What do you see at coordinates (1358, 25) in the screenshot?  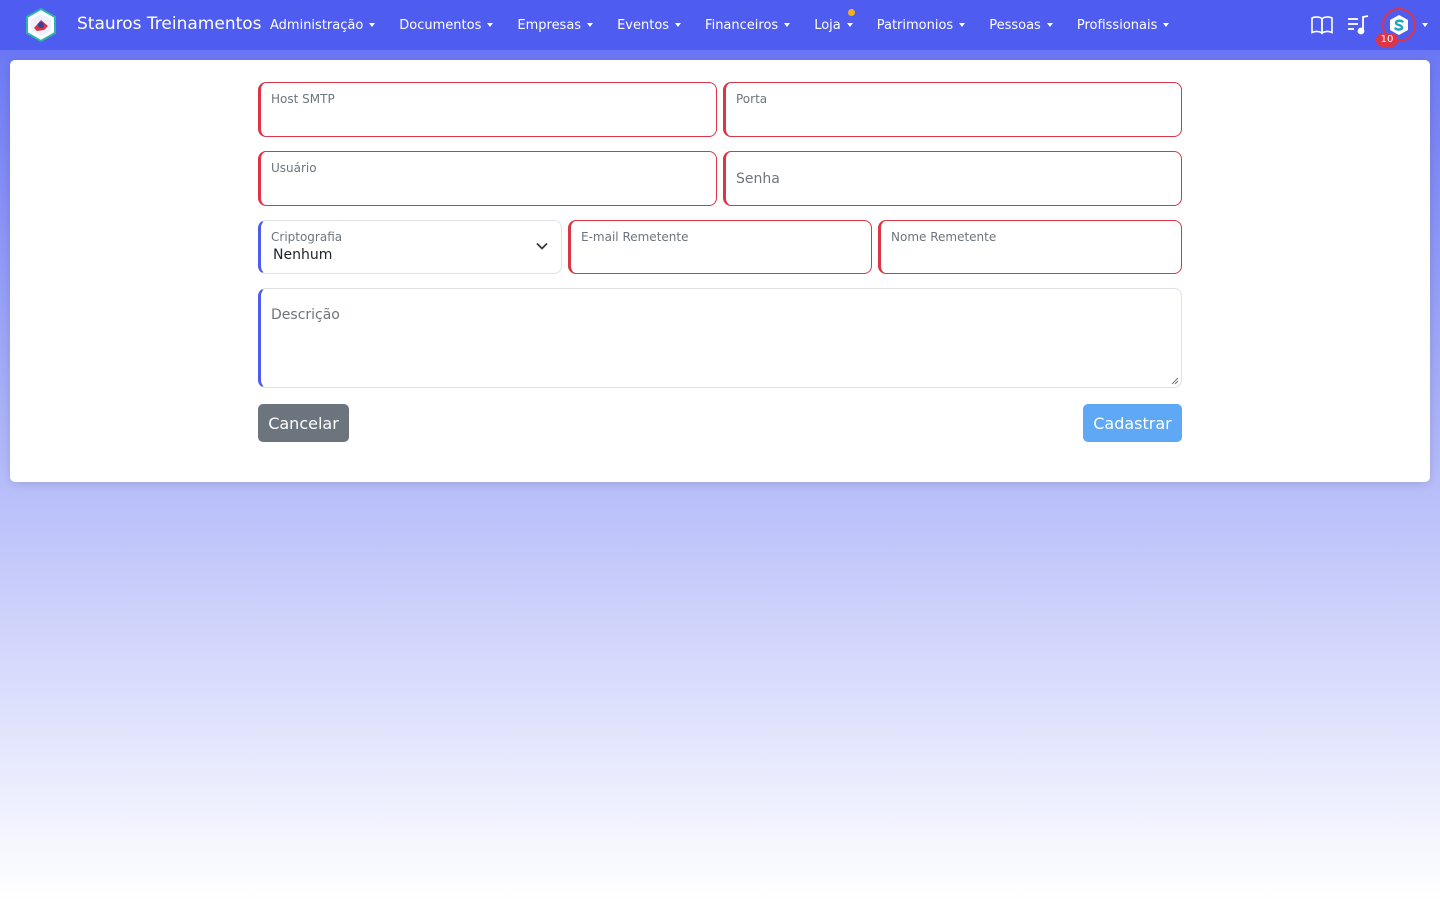 I see `playlist-music-icon` at bounding box center [1358, 25].